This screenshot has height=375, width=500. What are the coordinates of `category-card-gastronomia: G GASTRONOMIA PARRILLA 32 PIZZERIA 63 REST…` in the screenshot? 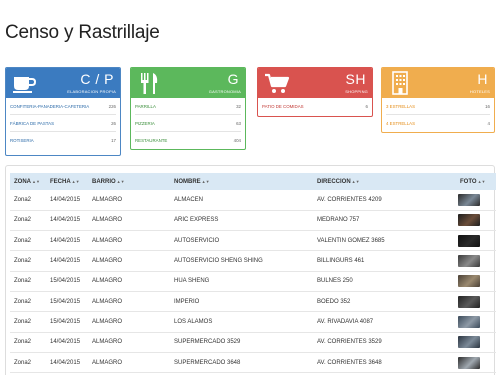 It's located at (188, 108).